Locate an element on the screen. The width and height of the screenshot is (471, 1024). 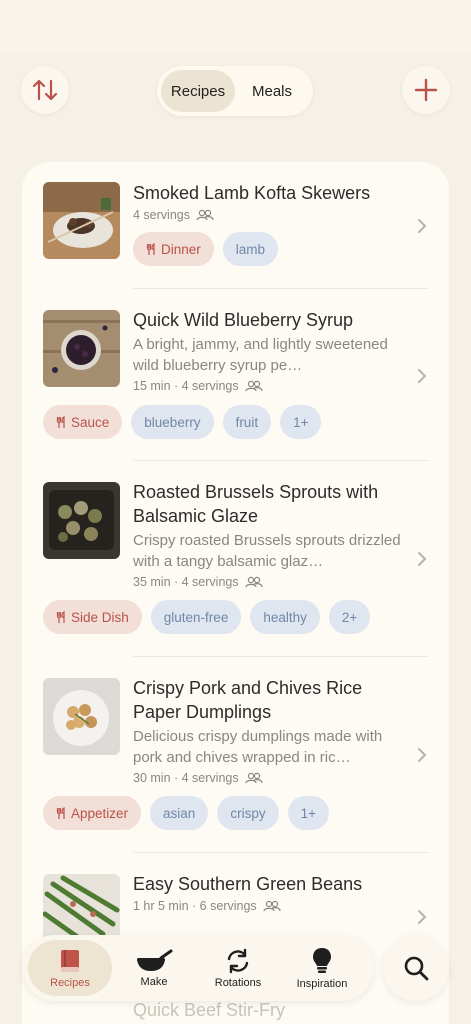
sort-arrows-icon is located at coordinates (45, 90).